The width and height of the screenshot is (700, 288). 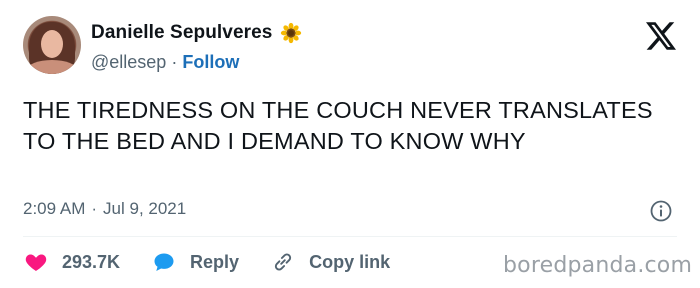 I want to click on copy-link-button: Copy link, so click(x=330, y=262).